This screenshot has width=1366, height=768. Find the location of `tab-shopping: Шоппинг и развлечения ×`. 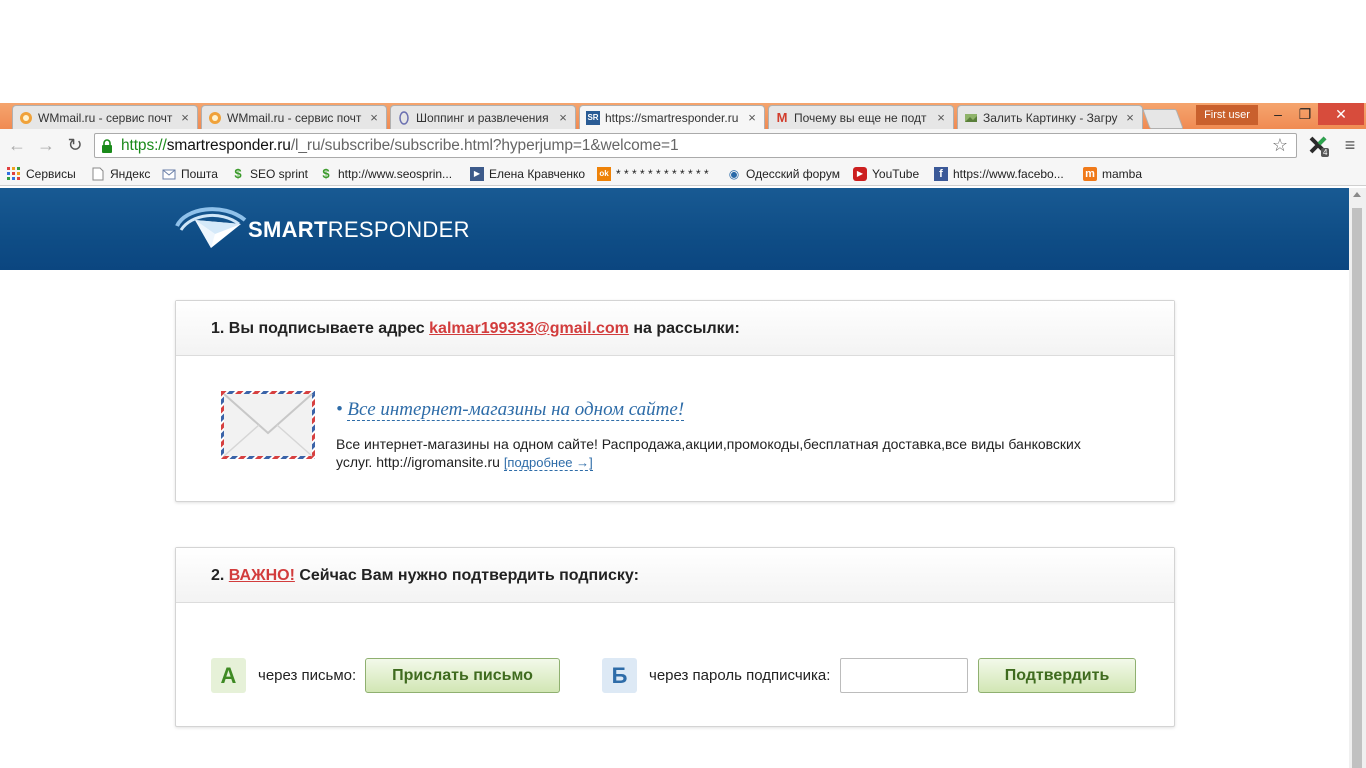

tab-shopping: Шоппинг и развлечения × is located at coordinates (483, 117).